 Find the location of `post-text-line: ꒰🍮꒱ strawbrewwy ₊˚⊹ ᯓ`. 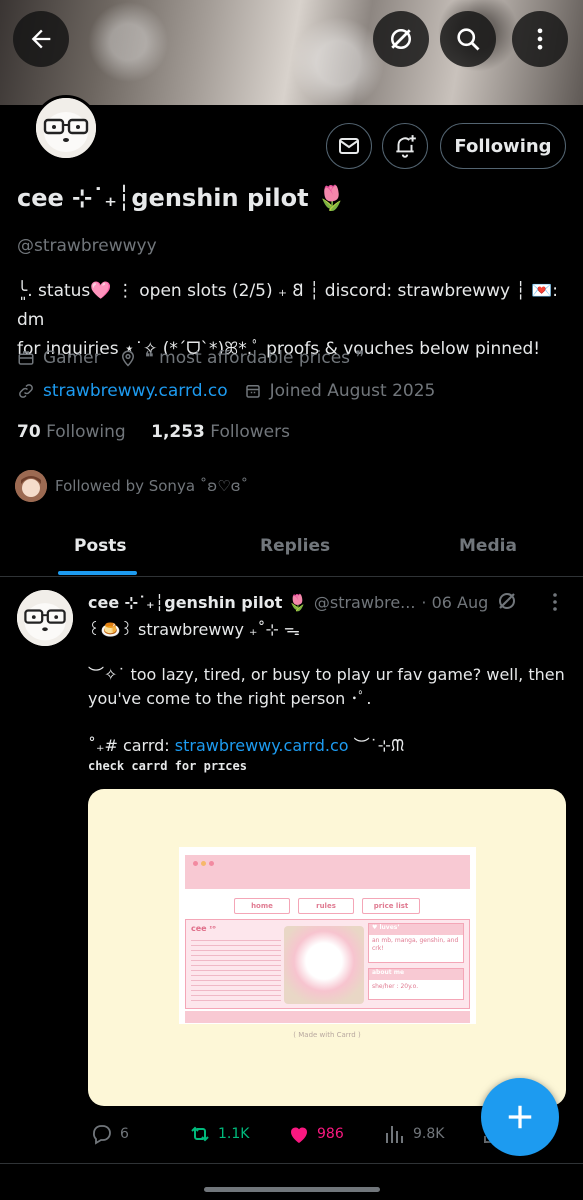

post-text-line: ꒰🍮꒱ strawbrewwy ₊˚⊹ ᯓ is located at coordinates (194, 629).